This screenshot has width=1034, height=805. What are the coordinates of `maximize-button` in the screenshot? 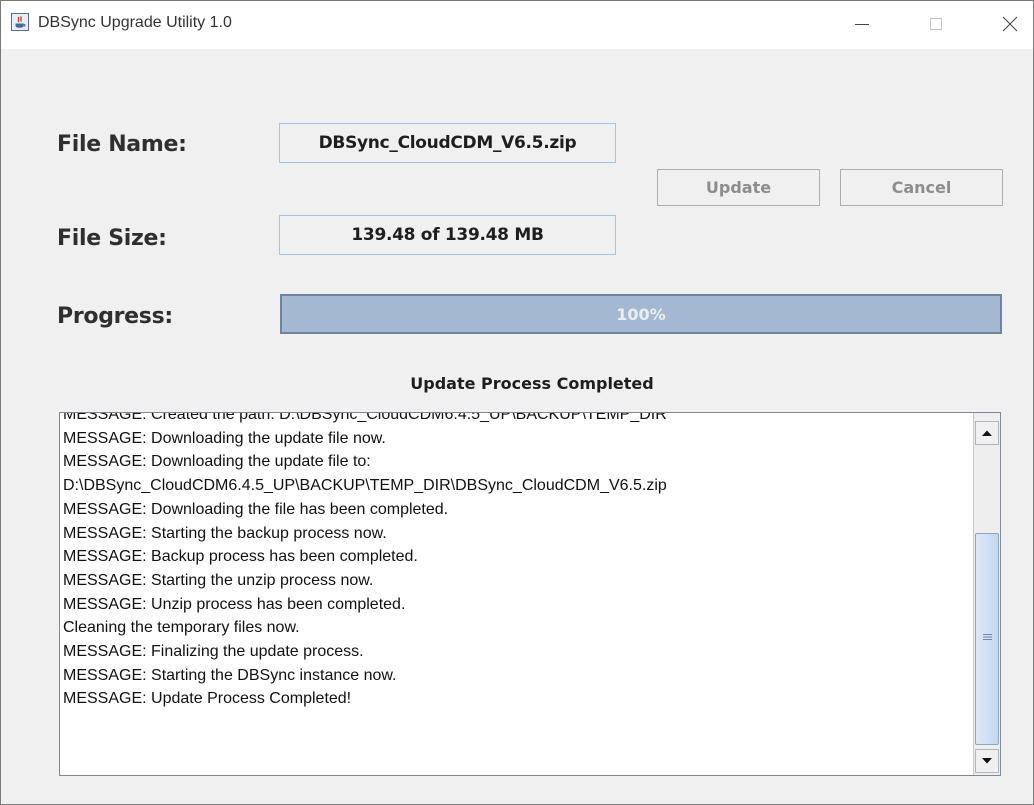 It's located at (936, 24).